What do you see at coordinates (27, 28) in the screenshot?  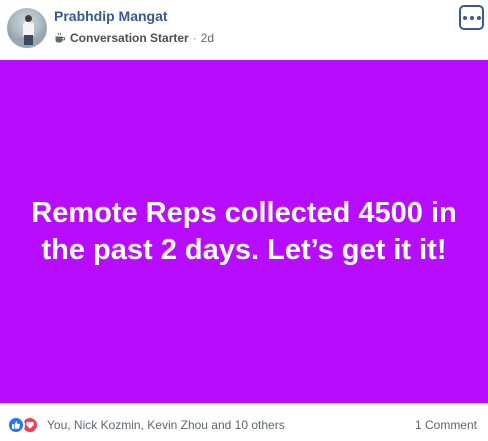 I see `author-avatar` at bounding box center [27, 28].